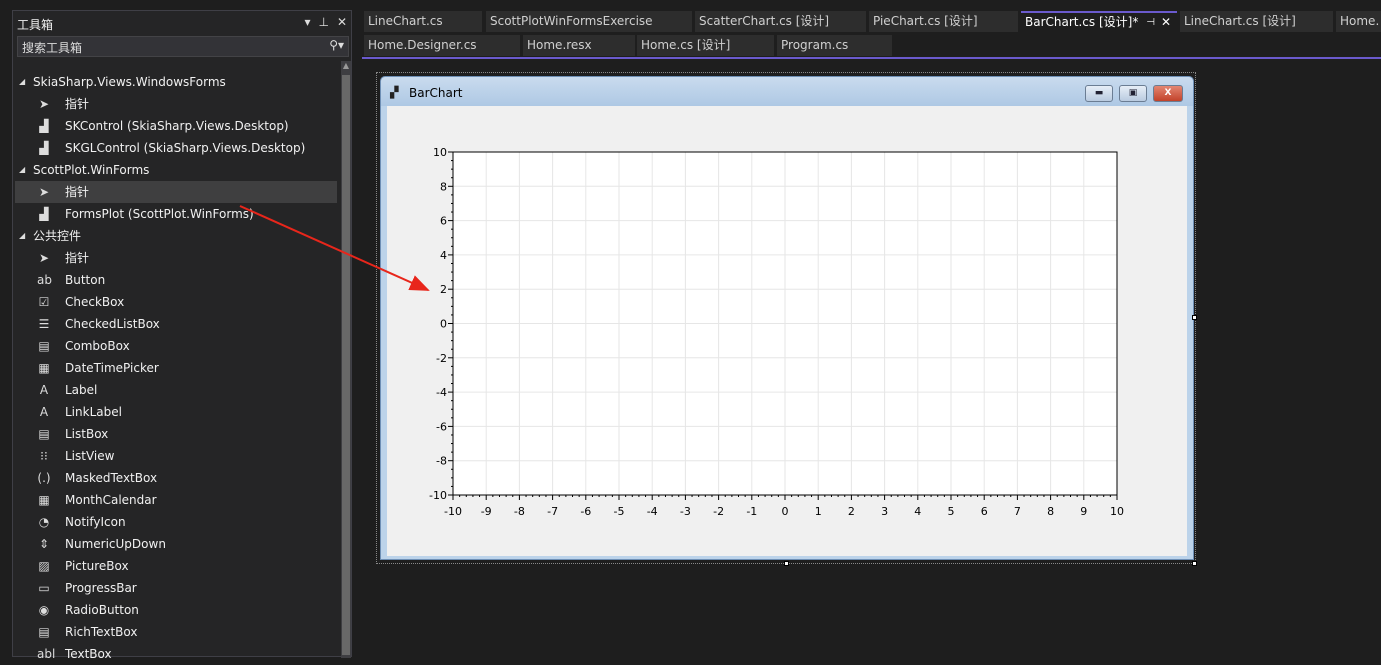  I want to click on tab-label: PieChart.cs [设计], so click(925, 21).